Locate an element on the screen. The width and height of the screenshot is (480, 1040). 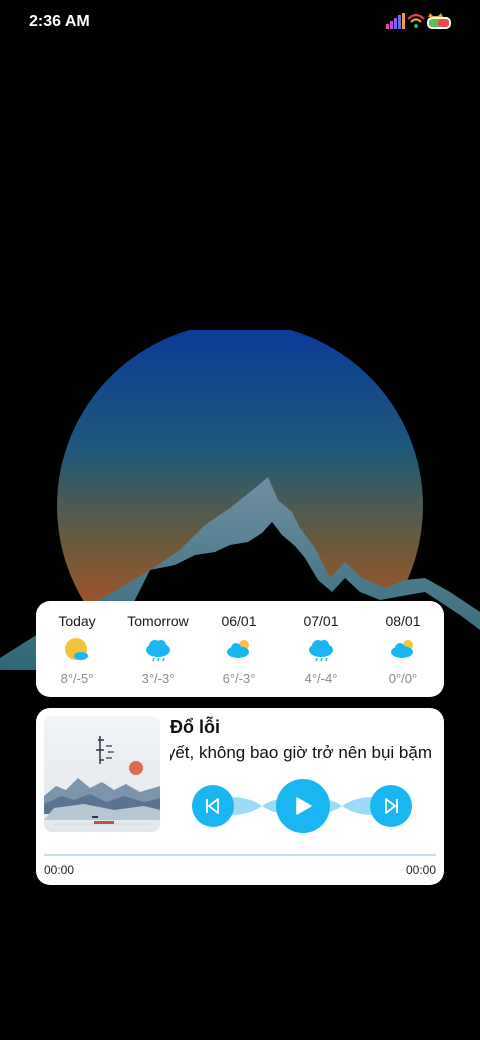
forecast-day-tomorrow: Tomorrow 3°/-3° is located at coordinates (158, 649).